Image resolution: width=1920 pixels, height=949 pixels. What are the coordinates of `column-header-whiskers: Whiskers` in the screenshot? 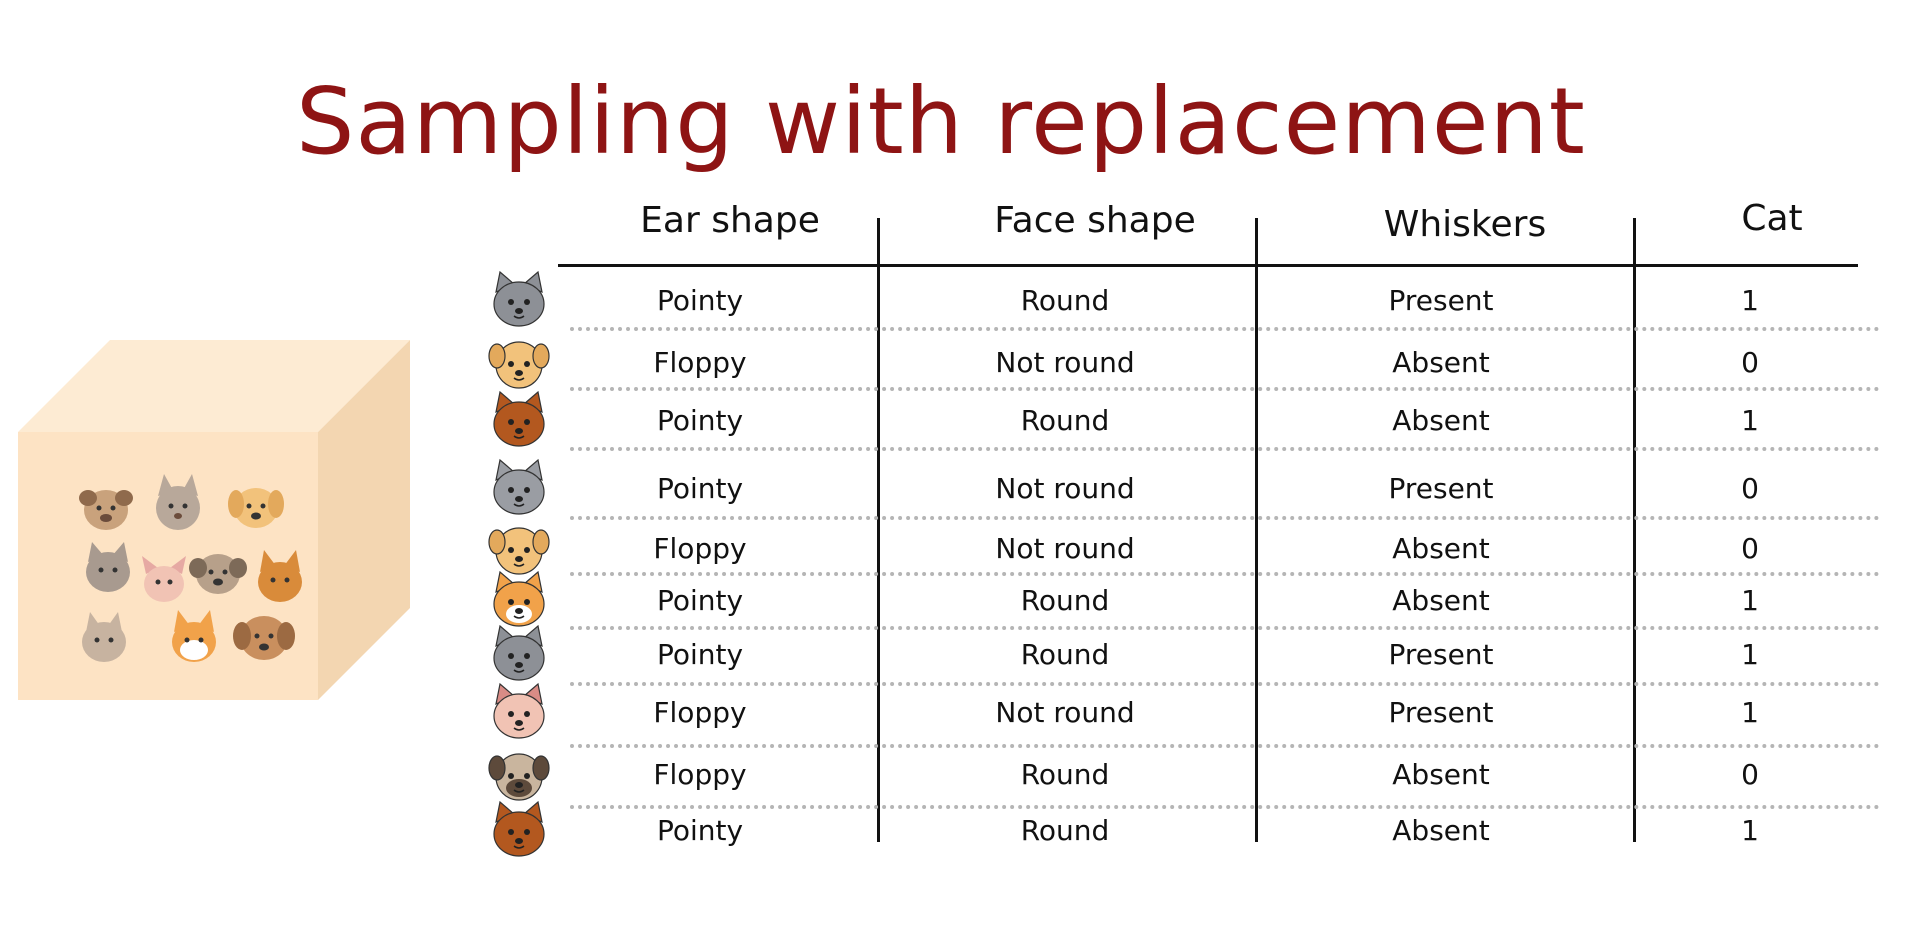 It's located at (1465, 224).